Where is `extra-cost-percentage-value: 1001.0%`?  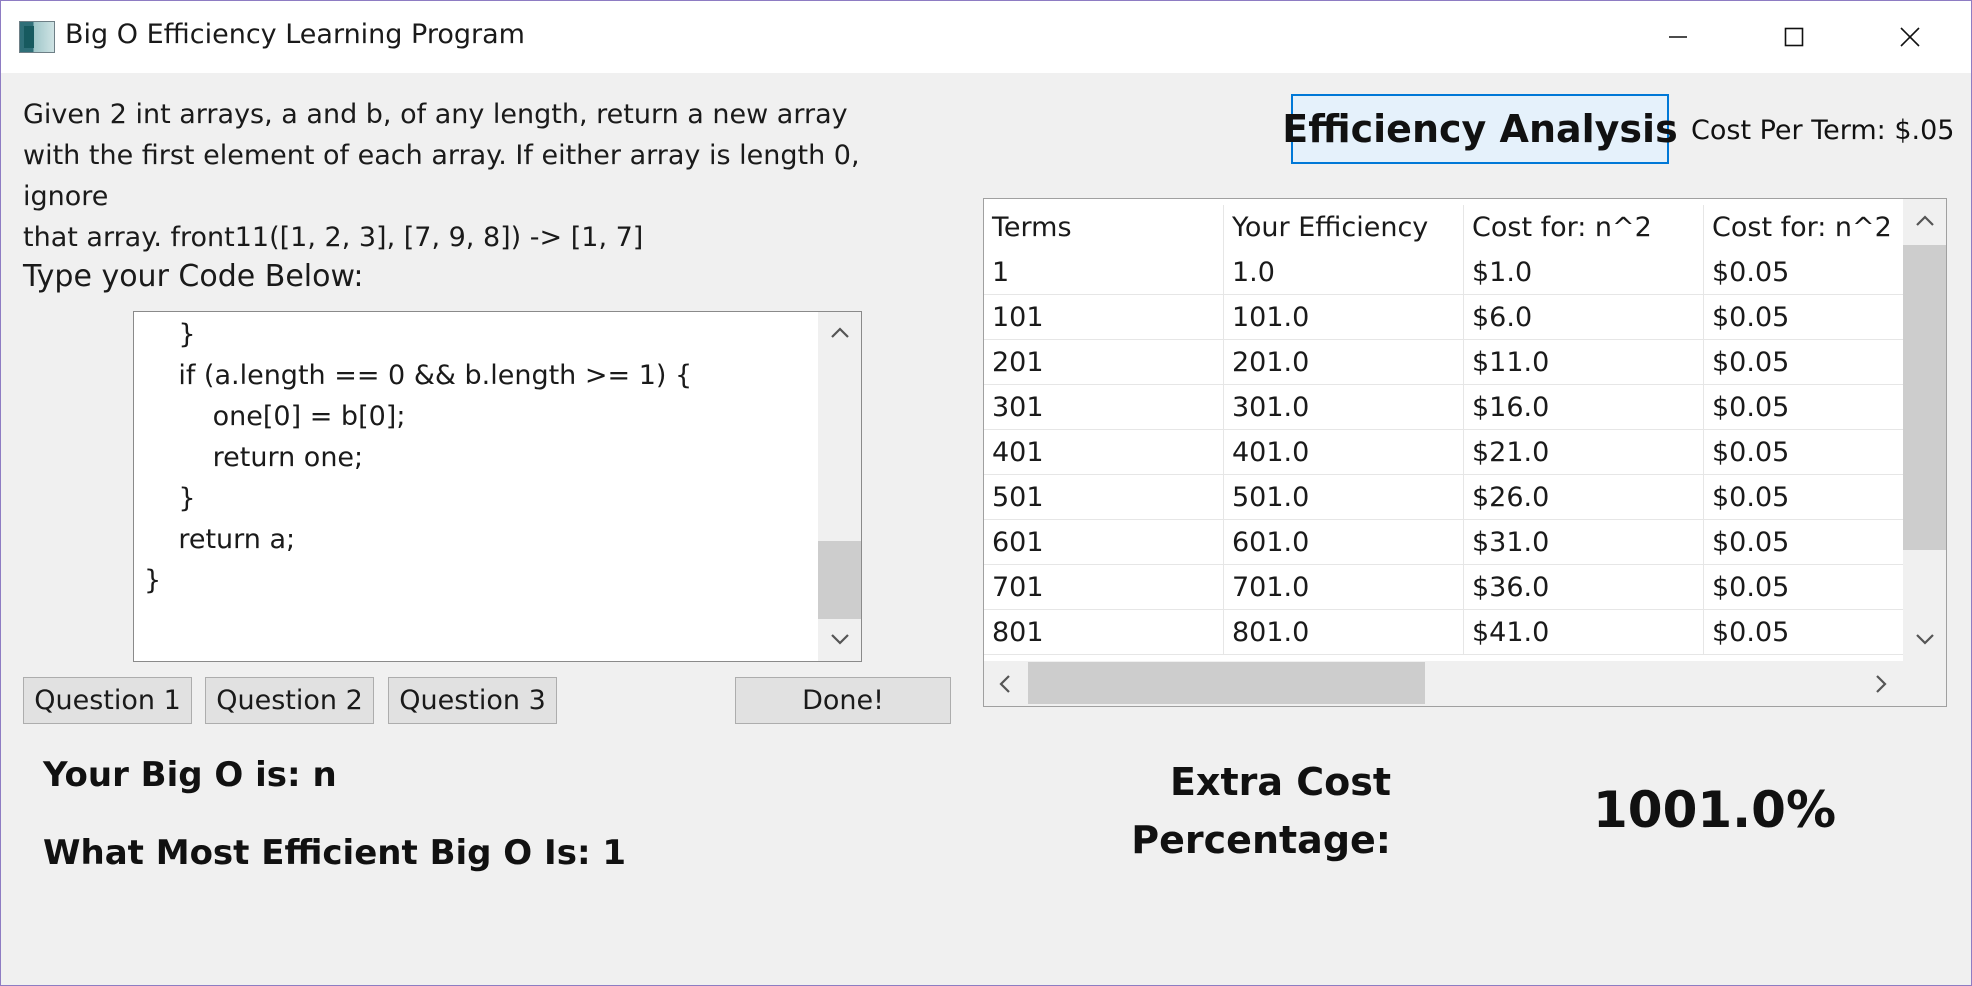 extra-cost-percentage-value: 1001.0% is located at coordinates (1715, 810).